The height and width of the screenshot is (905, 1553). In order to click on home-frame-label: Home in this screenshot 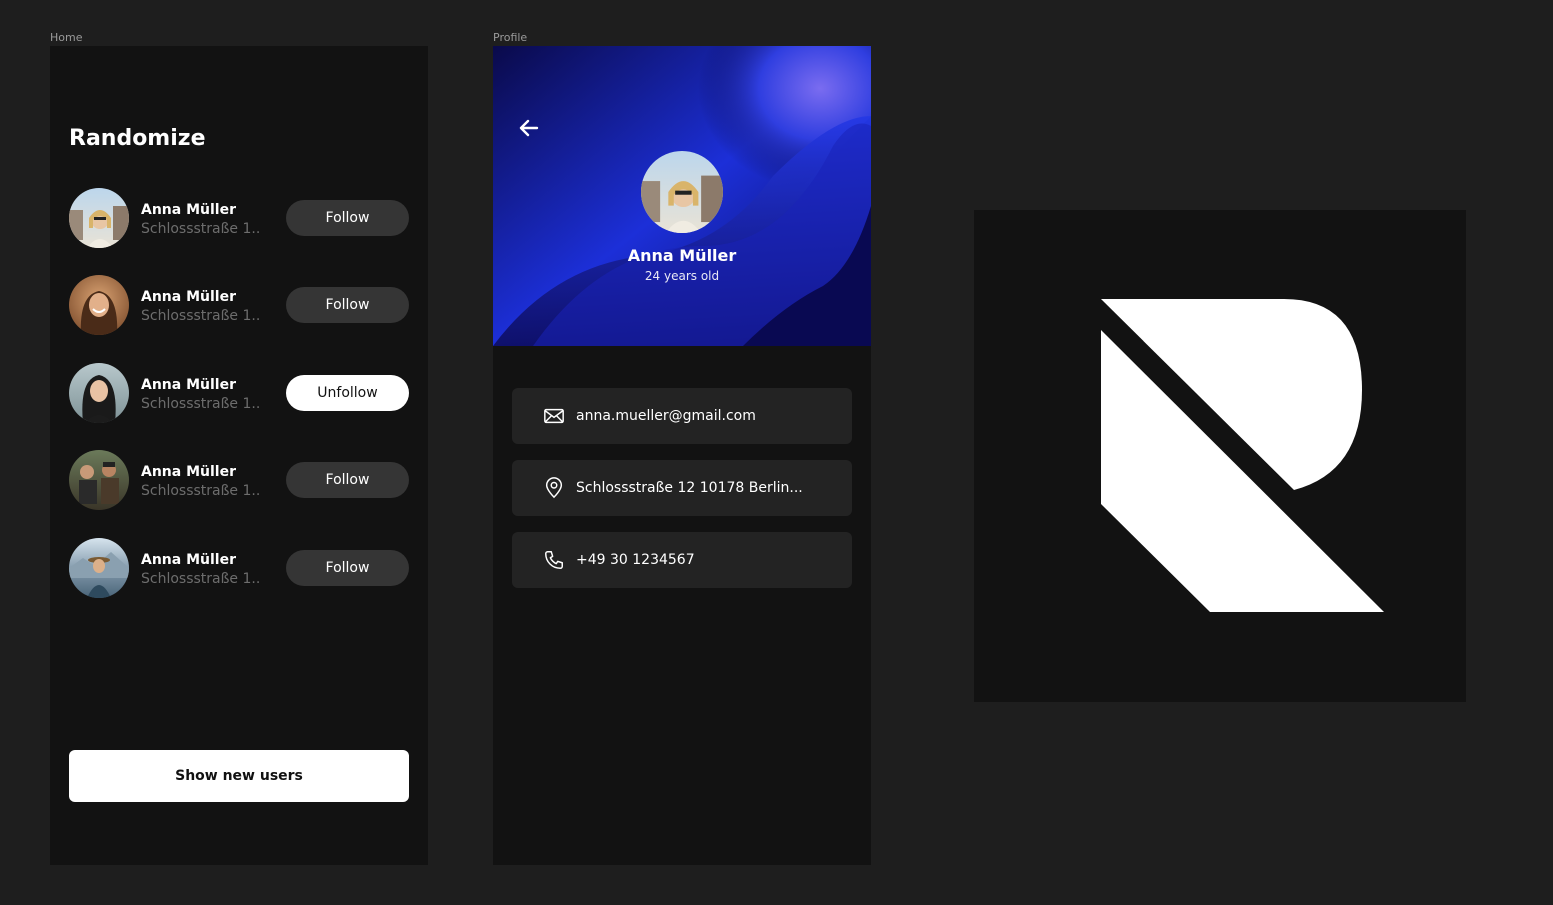, I will do `click(66, 37)`.